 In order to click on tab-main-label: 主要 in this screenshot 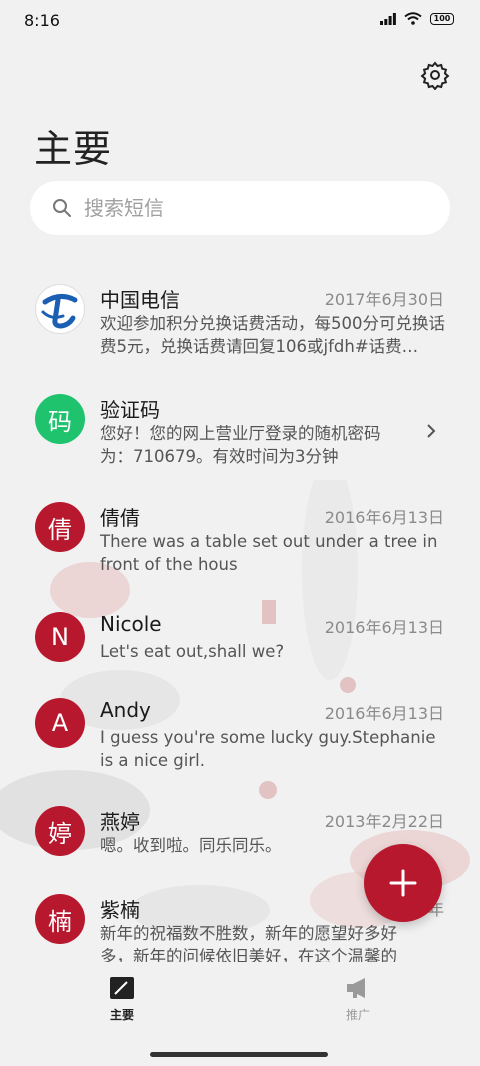, I will do `click(121, 1015)`.